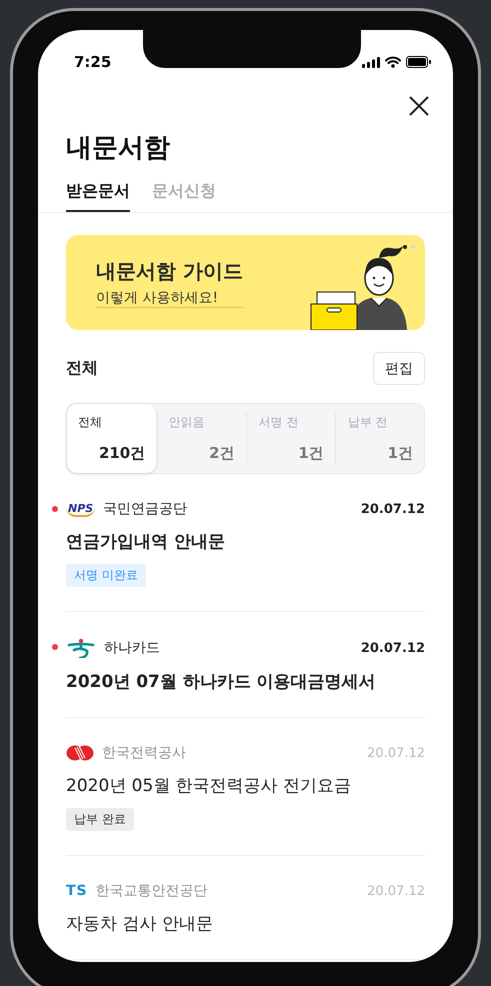  What do you see at coordinates (90, 422) in the screenshot?
I see `filter-label: 전체` at bounding box center [90, 422].